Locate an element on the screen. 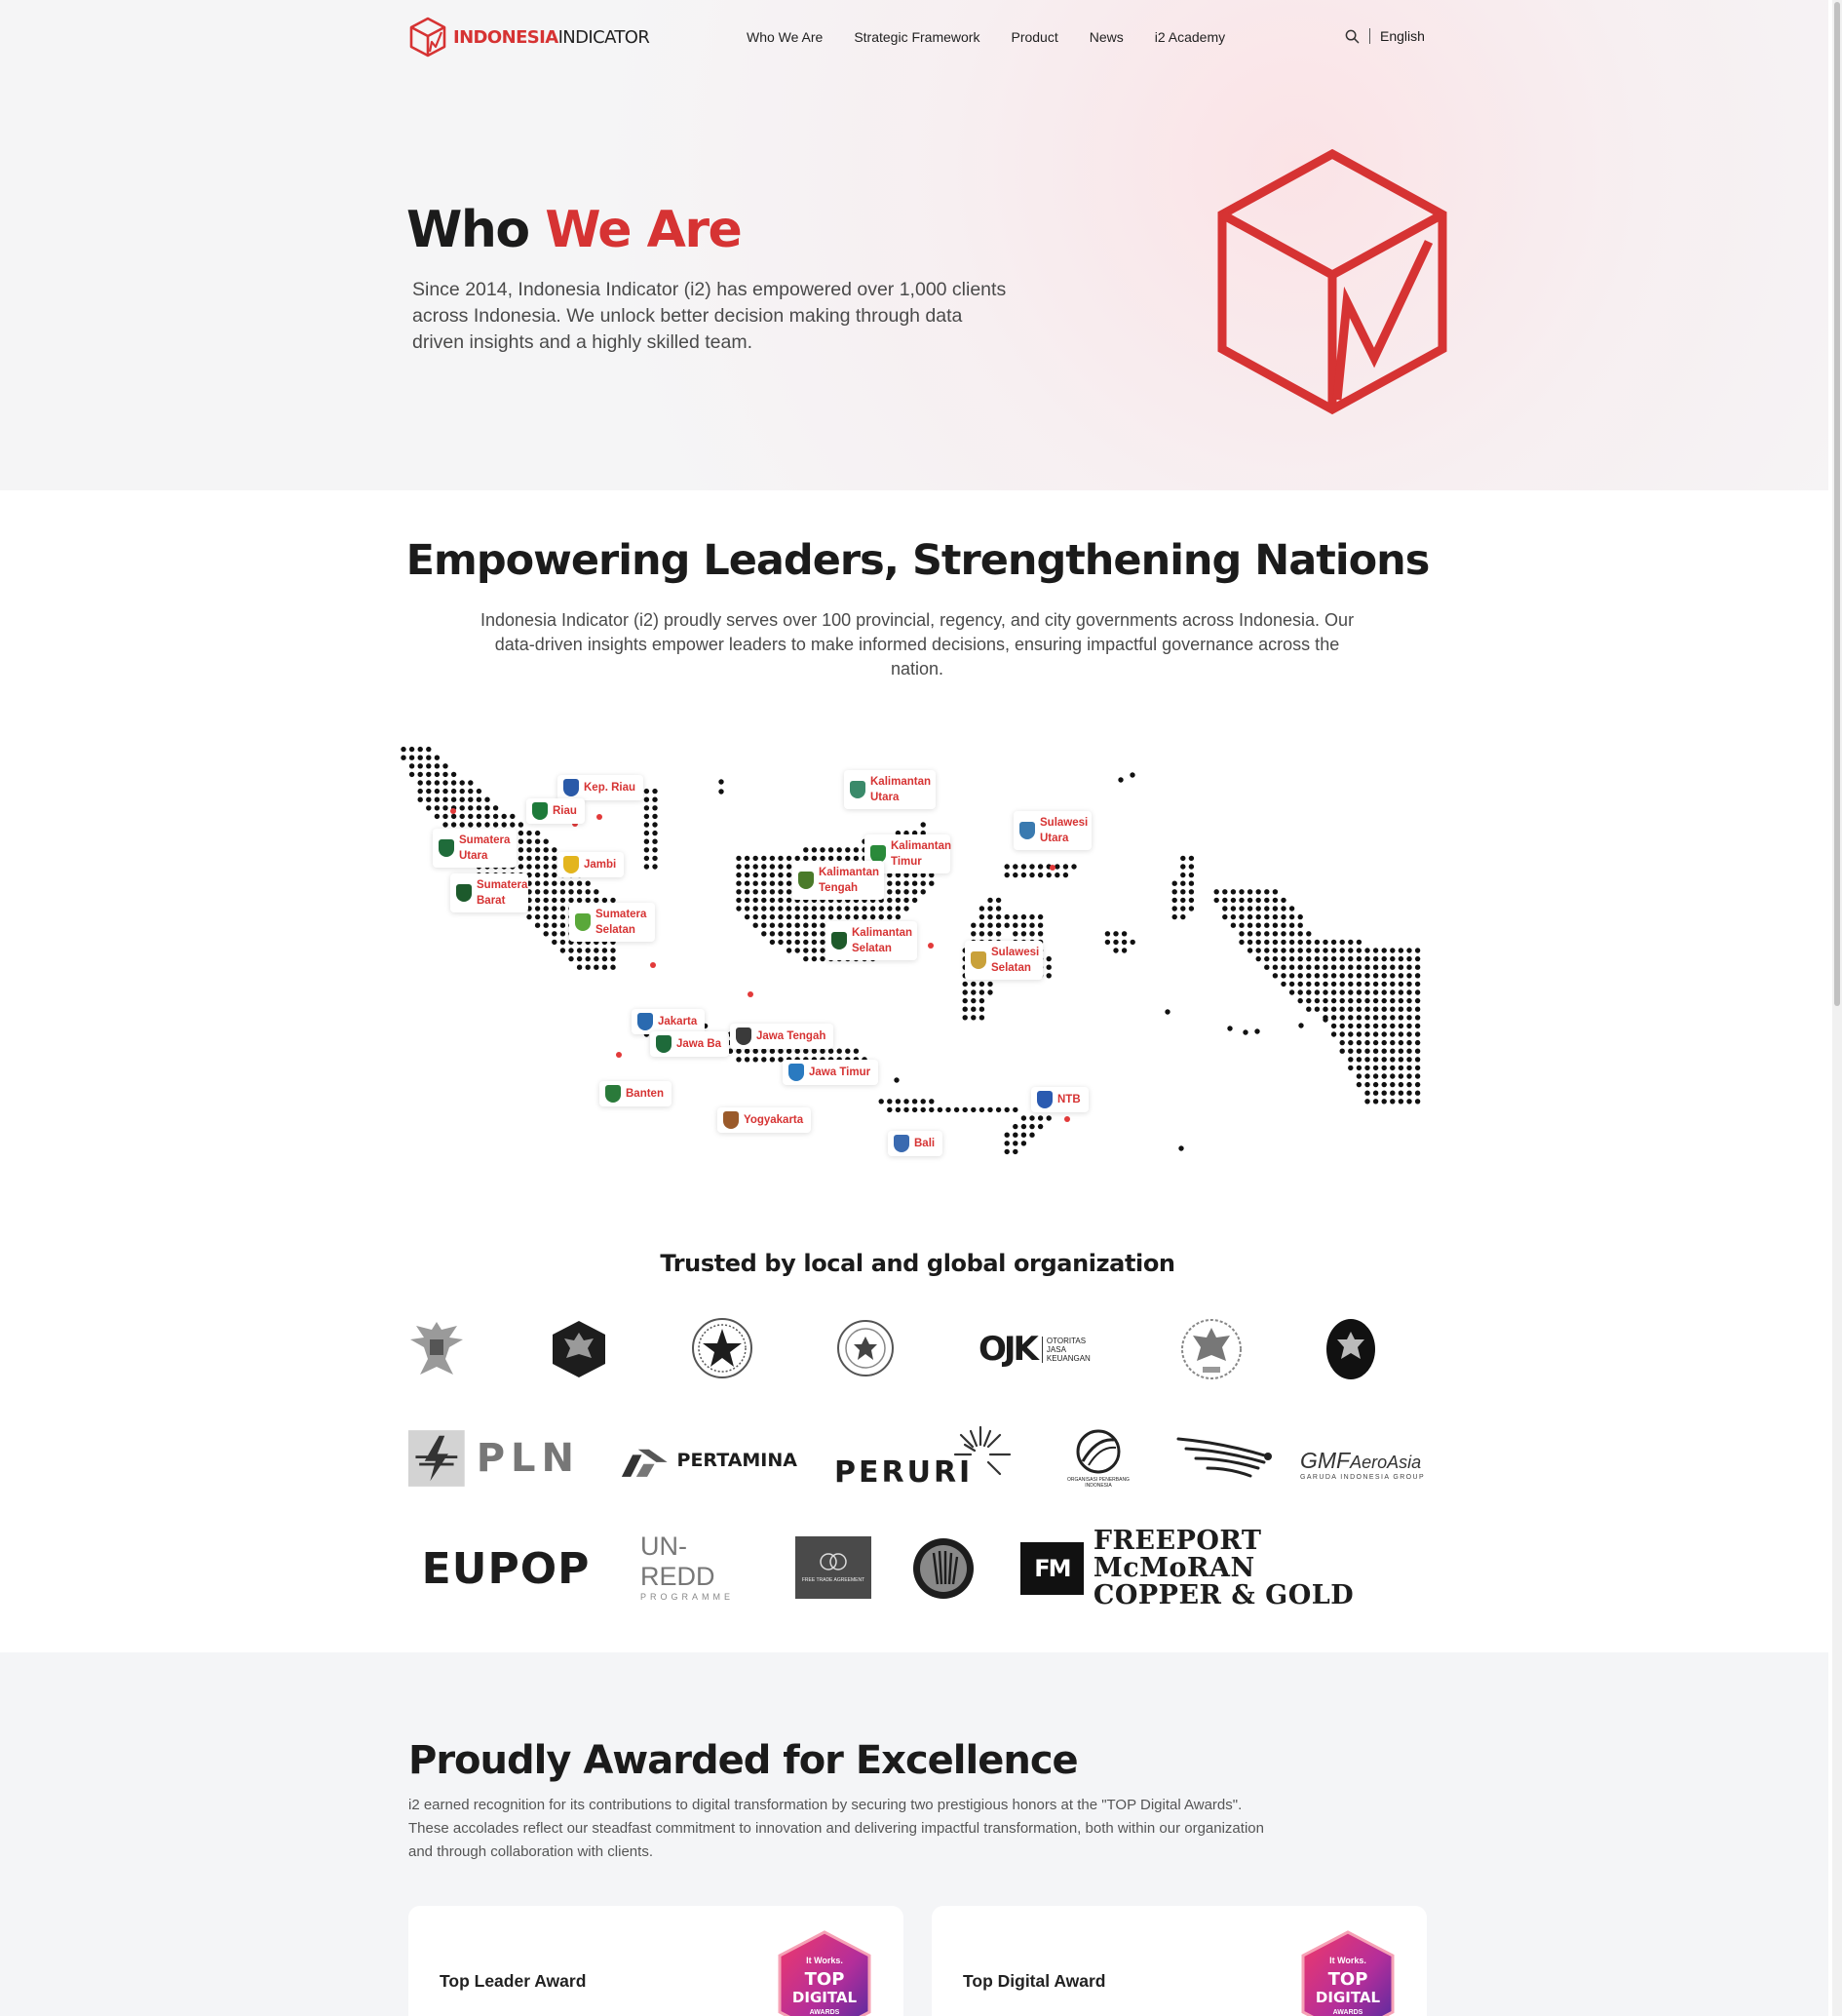  region-sulawesi-selatan: Sulawesi Selatan is located at coordinates (1004, 960).